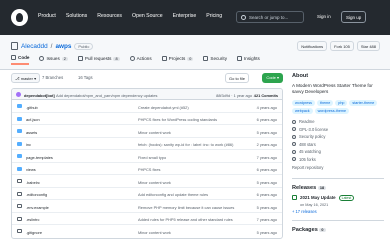 The height and width of the screenshot is (240, 390). Describe the element at coordinates (32, 107) in the screenshot. I see `file-name: .github` at that location.